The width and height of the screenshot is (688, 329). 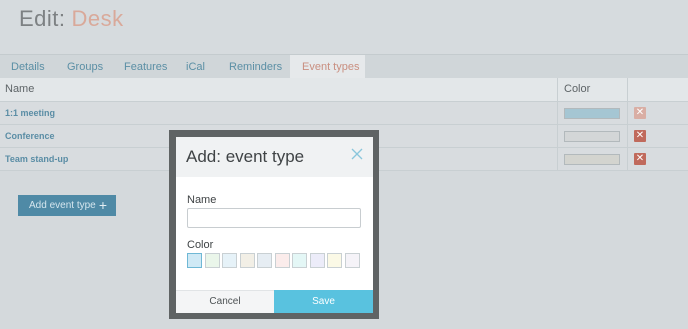 What do you see at coordinates (85, 67) in the screenshot?
I see `tab-label: Groups` at bounding box center [85, 67].